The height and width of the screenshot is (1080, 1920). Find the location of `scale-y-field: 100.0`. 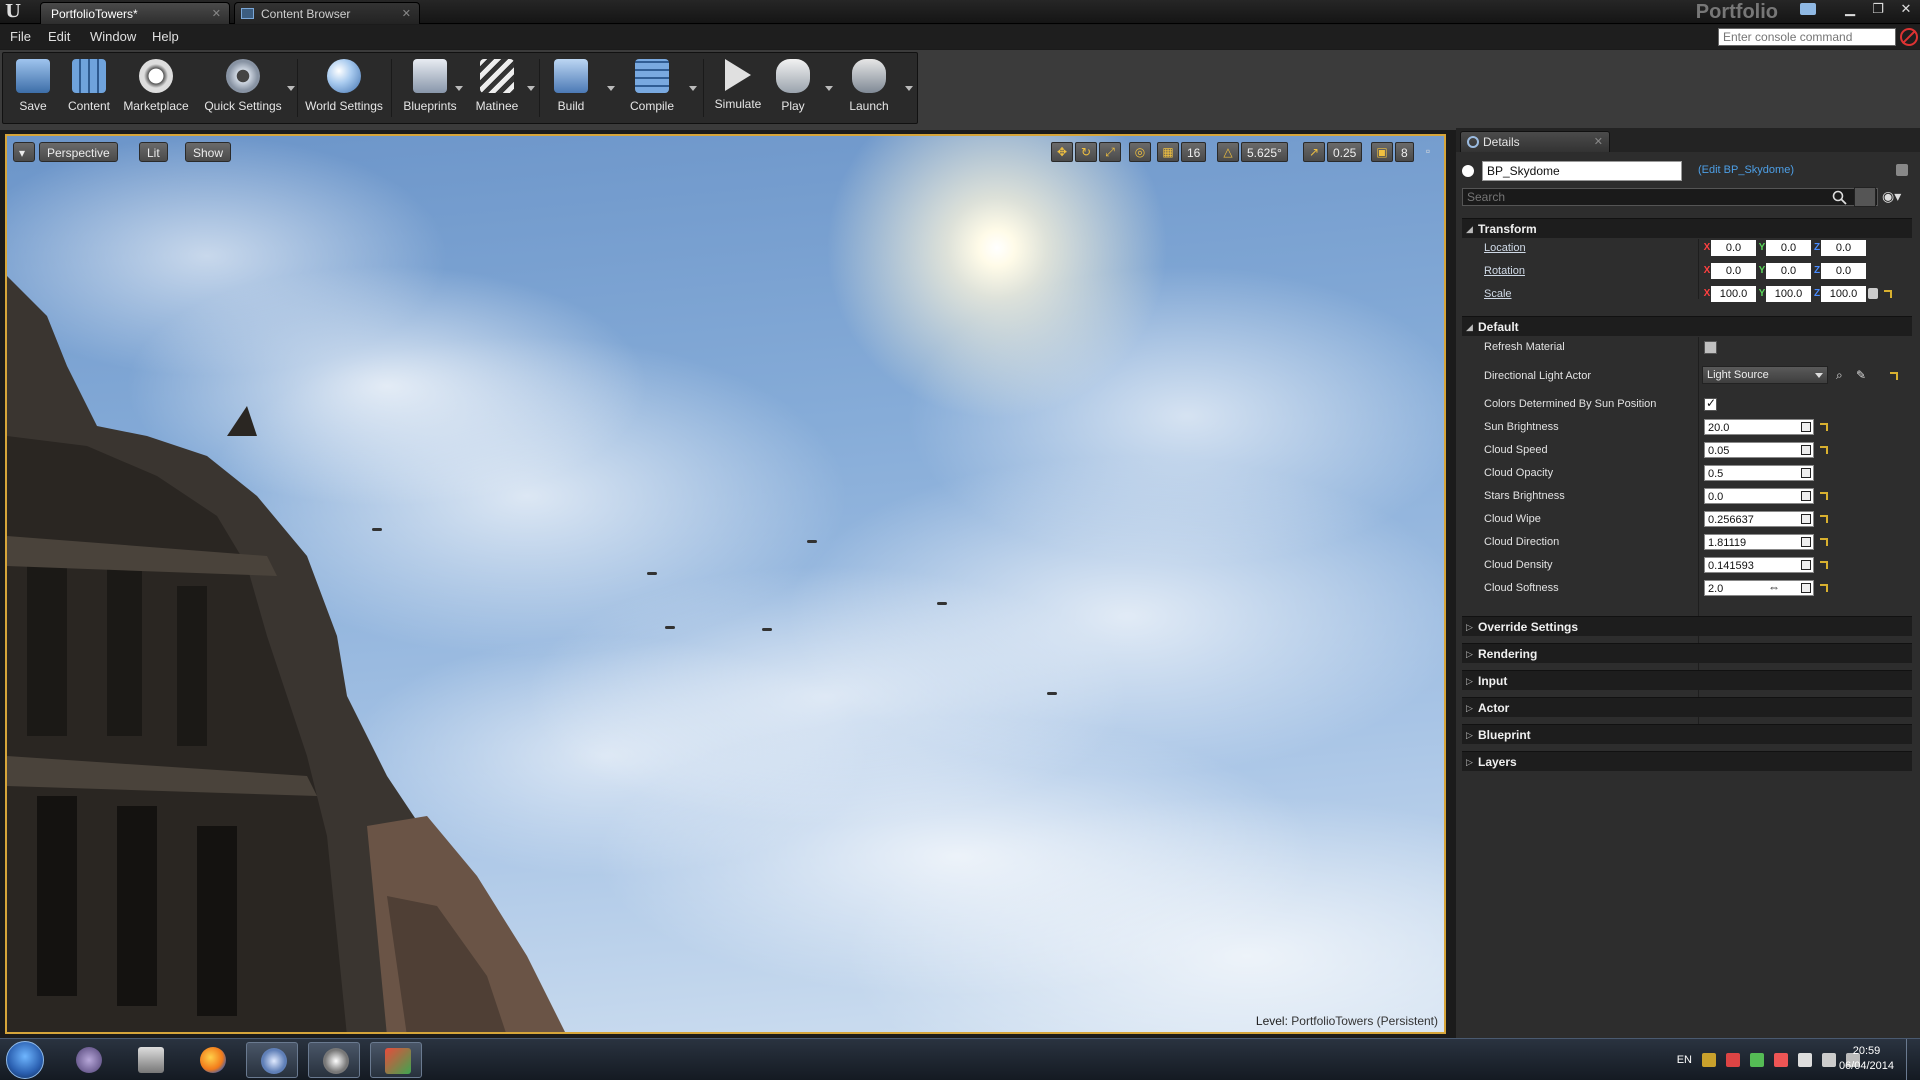

scale-y-field: 100.0 is located at coordinates (1788, 294).